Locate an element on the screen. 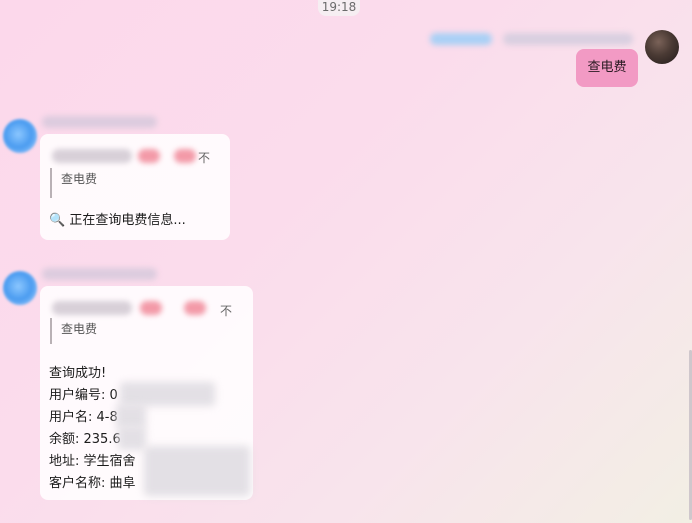  result-user-id: 用户编号: 0 is located at coordinates (83, 395).